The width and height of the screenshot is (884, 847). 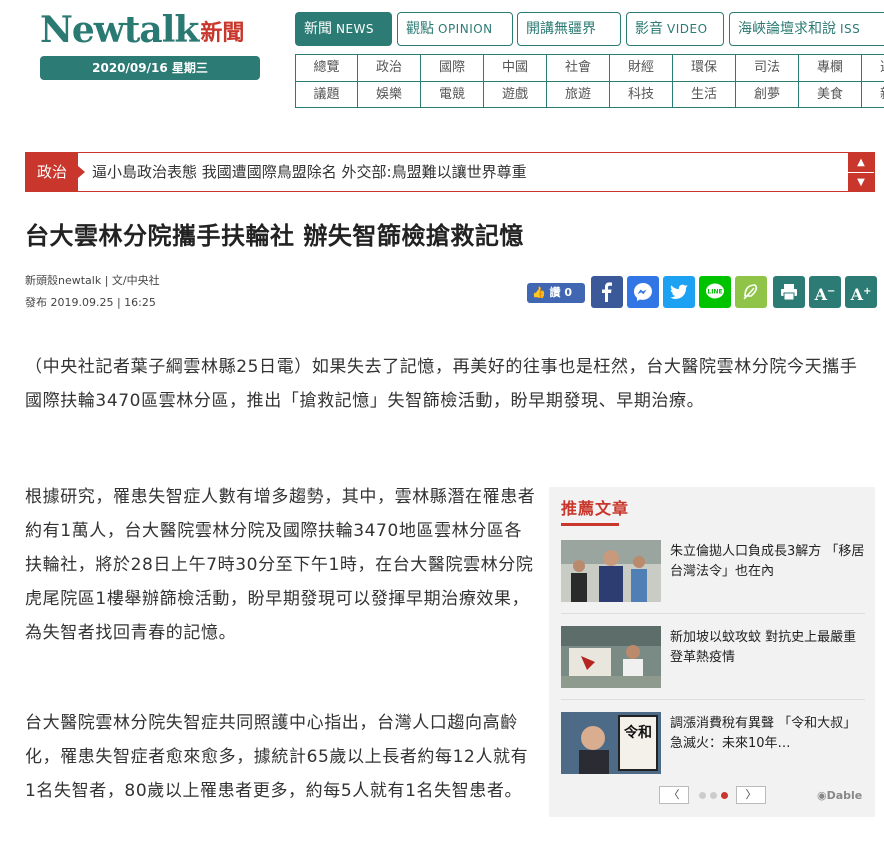 I want to click on font-smaller-icon: A, so click(x=821, y=294).